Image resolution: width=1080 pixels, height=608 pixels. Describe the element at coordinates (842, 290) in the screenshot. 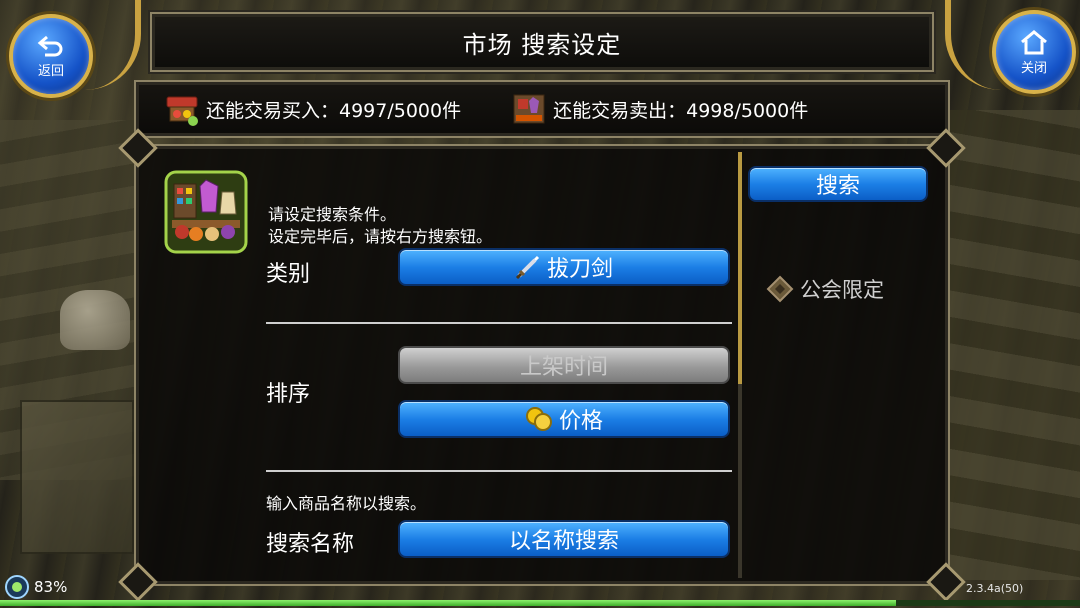

I see `guild-only-label: 公会限定` at that location.